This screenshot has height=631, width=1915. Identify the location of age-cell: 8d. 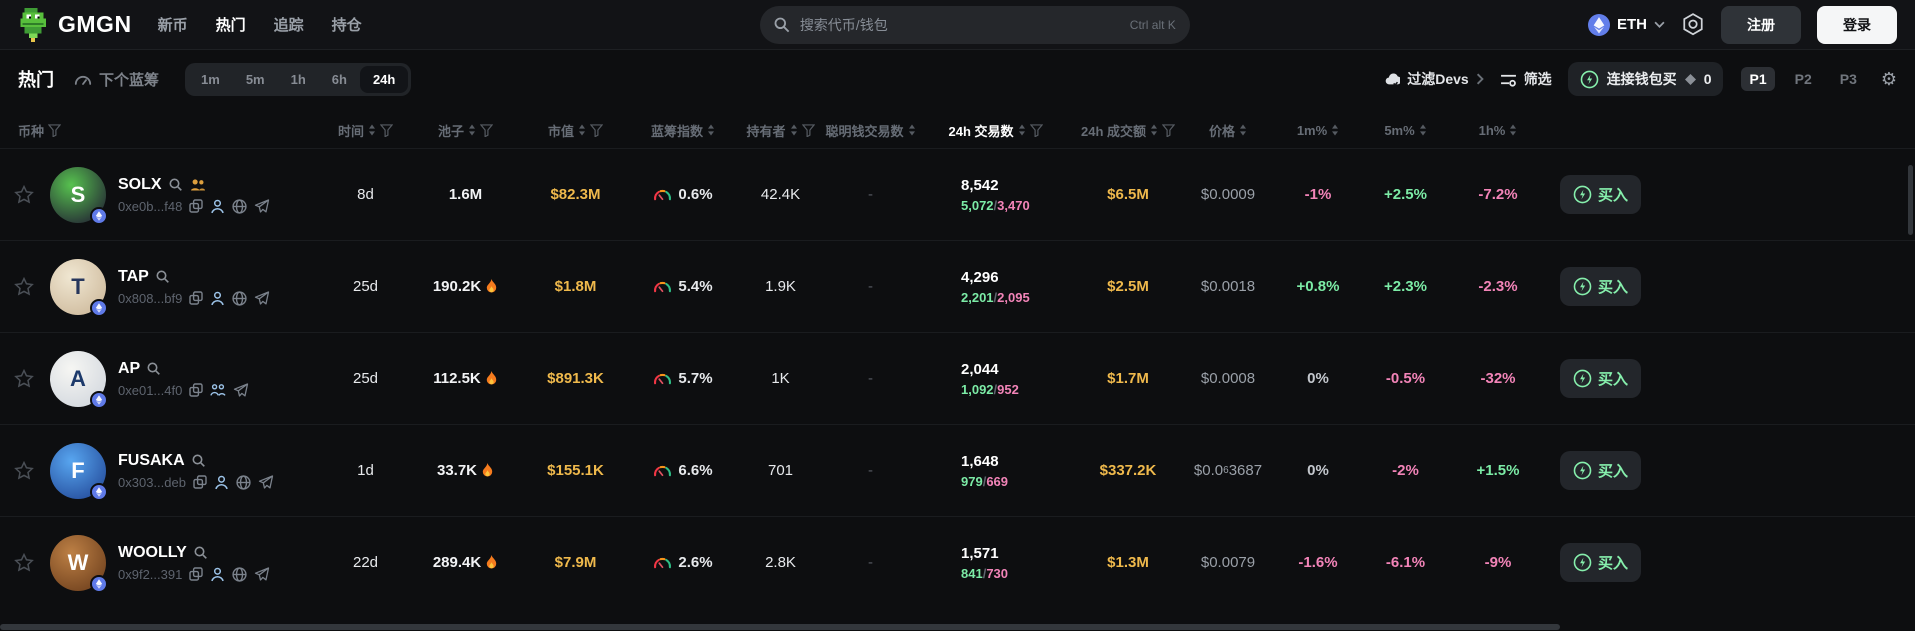
(365, 194).